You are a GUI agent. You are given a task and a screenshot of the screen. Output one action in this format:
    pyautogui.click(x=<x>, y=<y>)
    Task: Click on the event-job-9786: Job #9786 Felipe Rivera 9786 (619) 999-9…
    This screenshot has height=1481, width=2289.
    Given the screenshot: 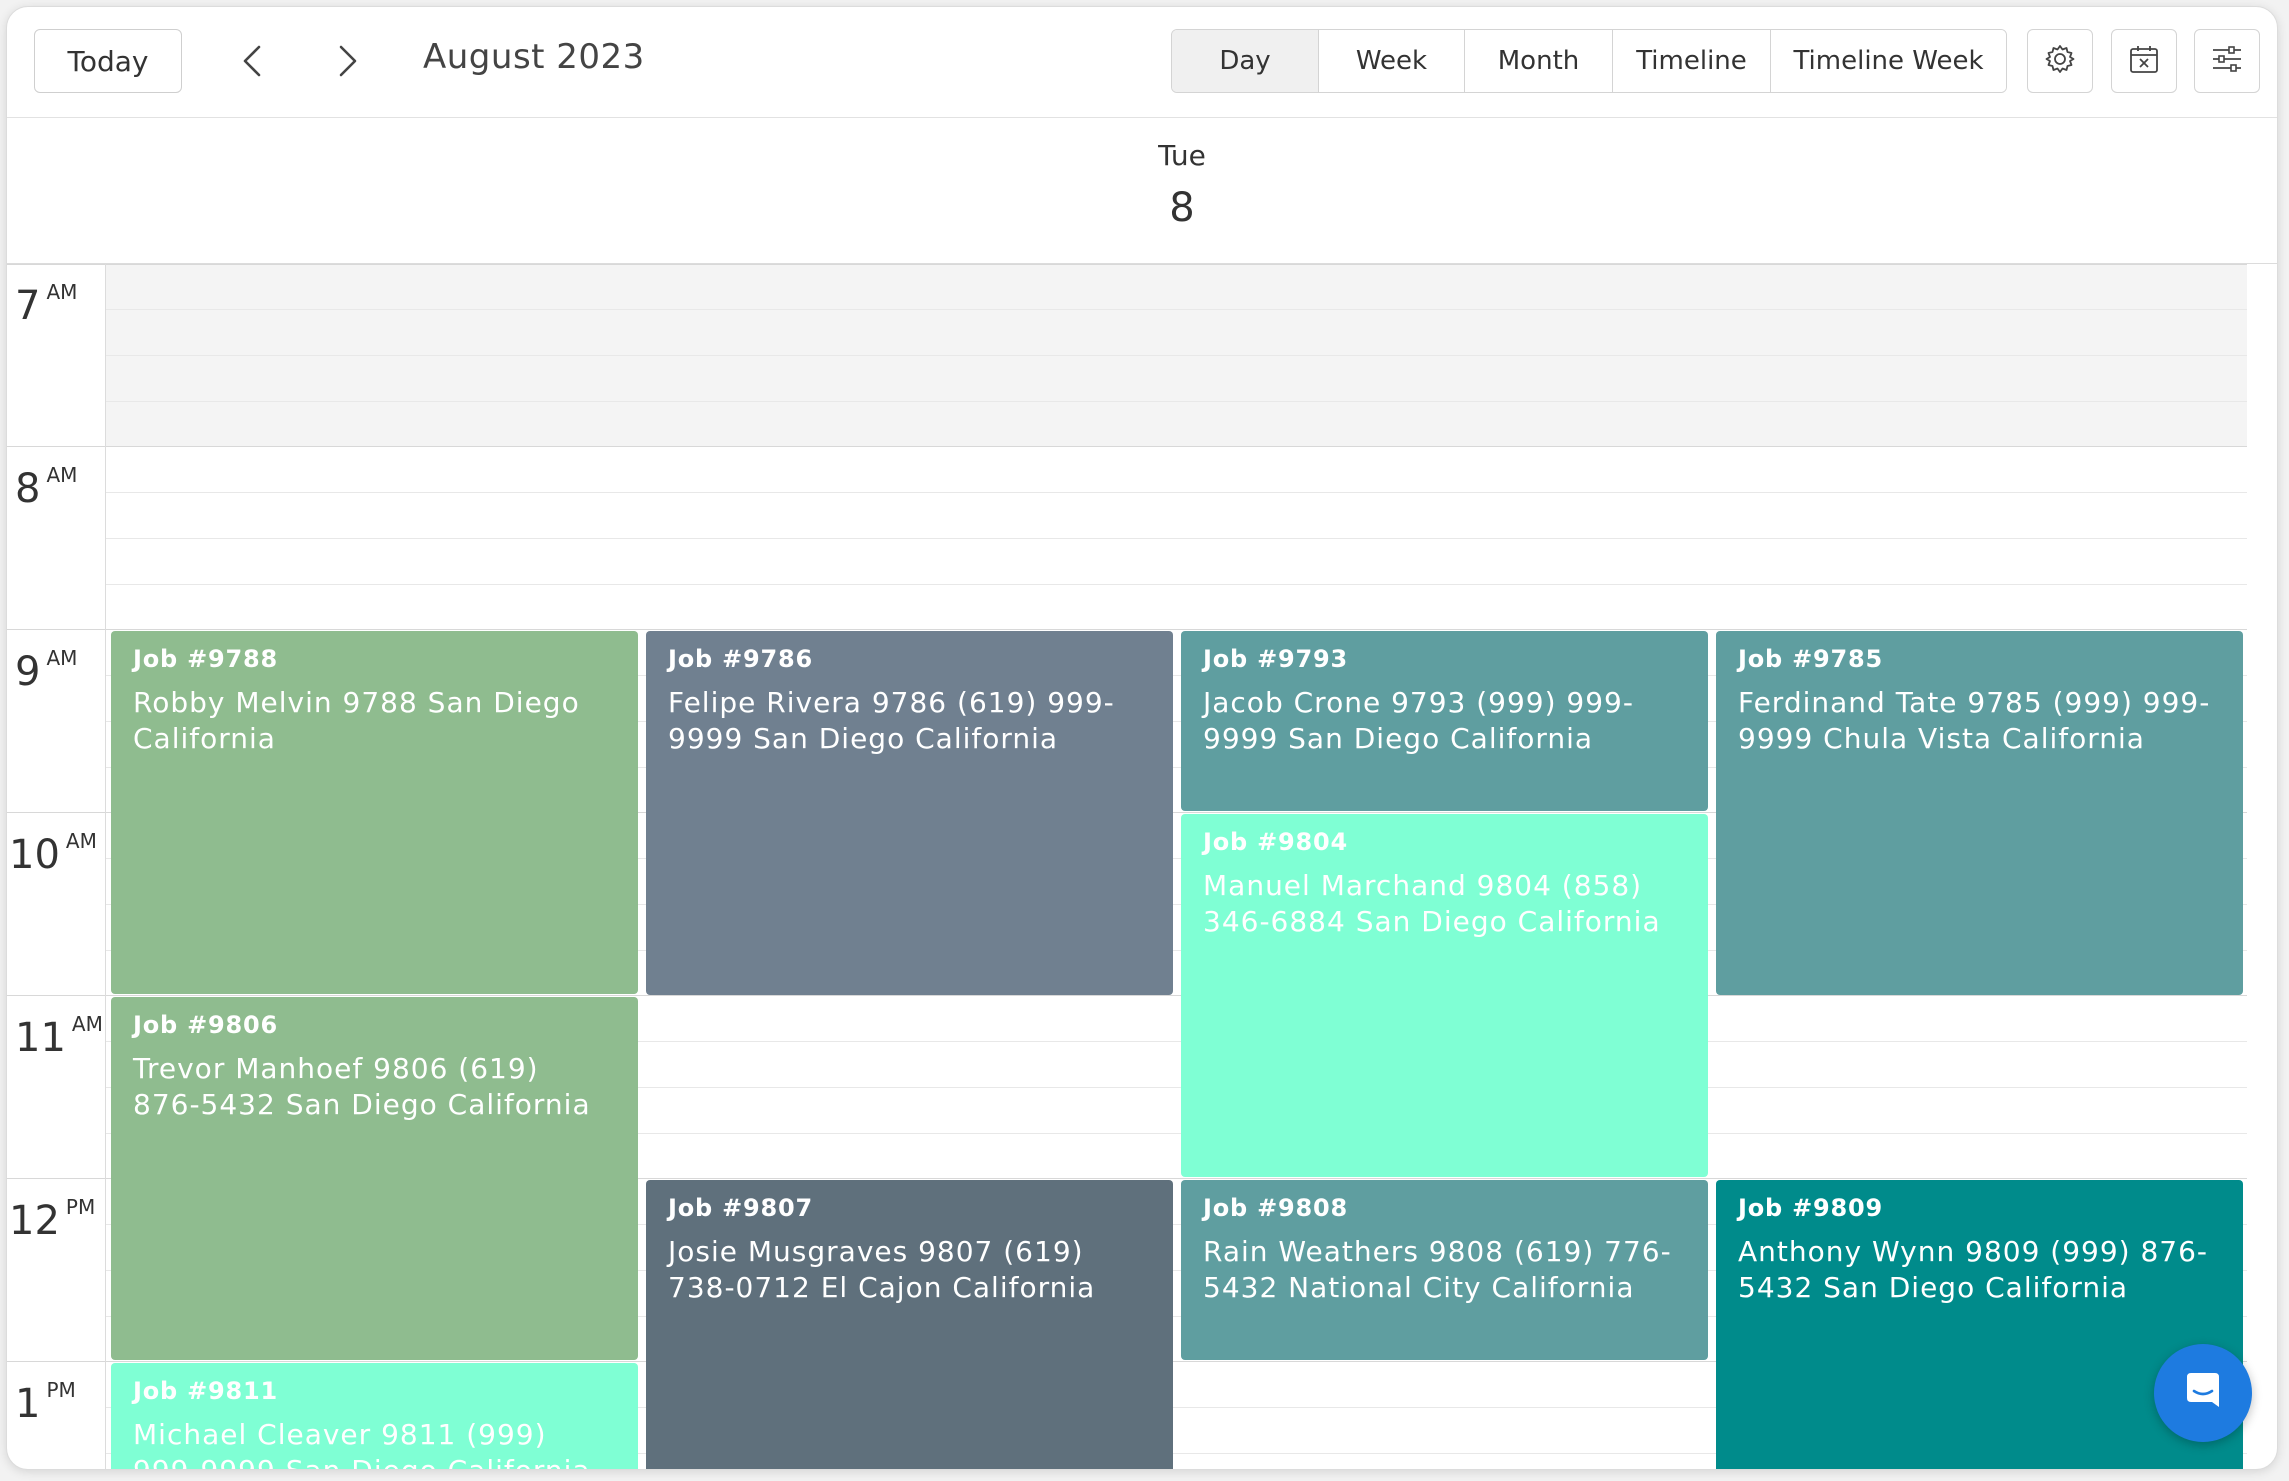 What is the action you would take?
    pyautogui.click(x=909, y=813)
    